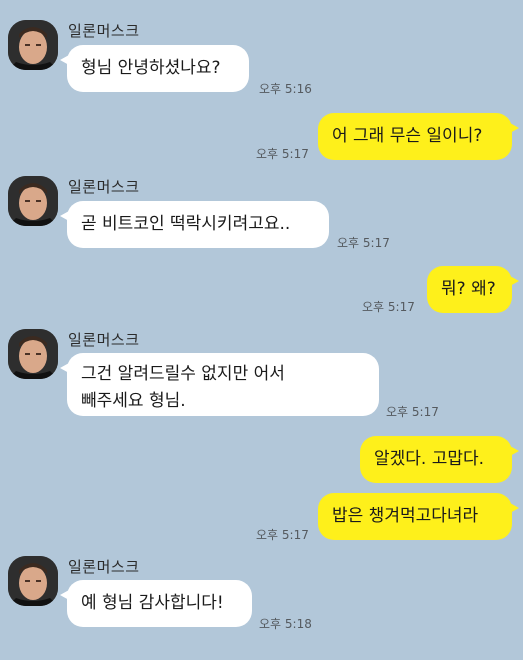 This screenshot has height=660, width=523. I want to click on message-bubble: 그건 알려드릴수 없지만 어서 빼주세요 형님., so click(219, 384).